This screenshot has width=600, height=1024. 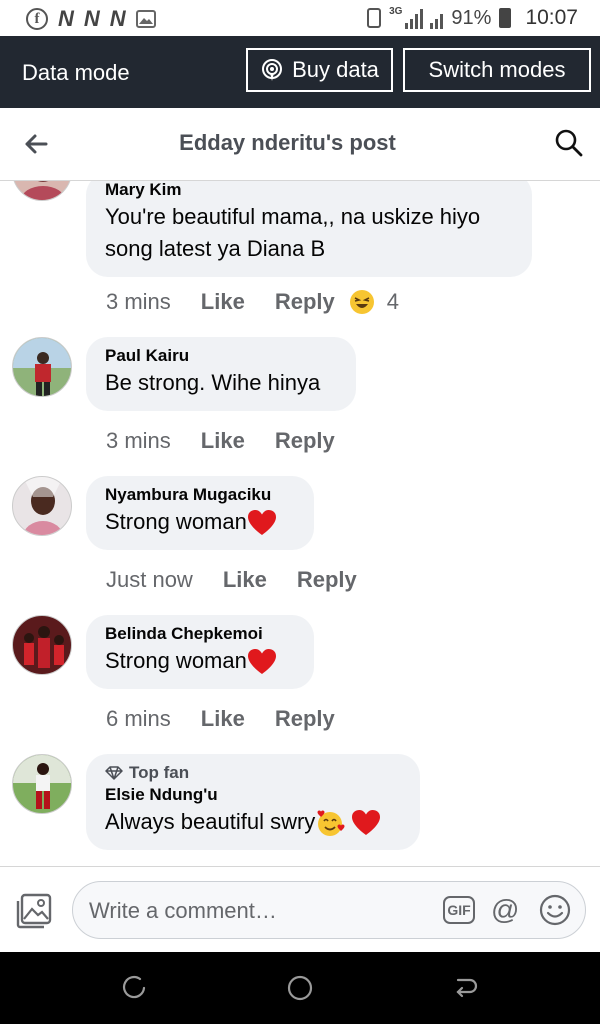 I want to click on top-fan-label: Top fan, so click(x=159, y=772).